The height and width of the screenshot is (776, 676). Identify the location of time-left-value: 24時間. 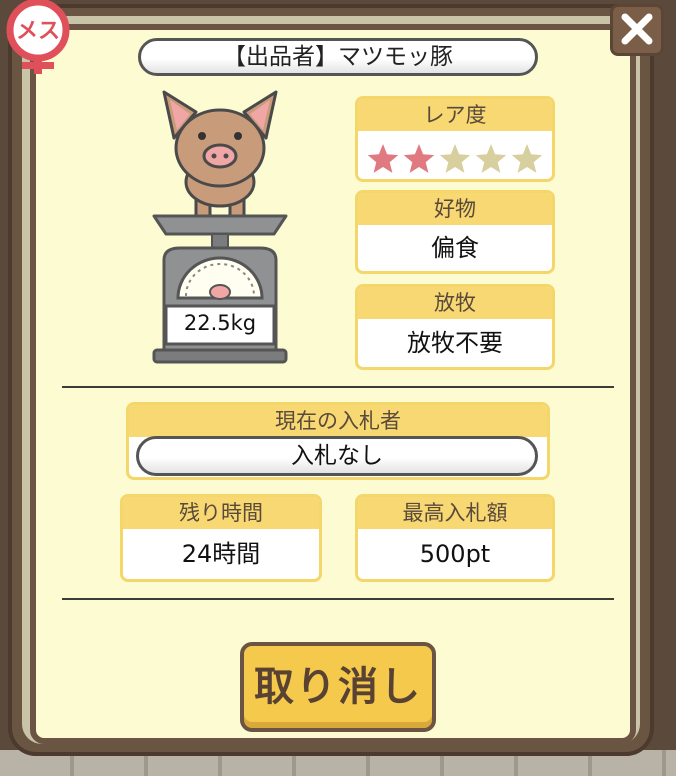
(221, 554).